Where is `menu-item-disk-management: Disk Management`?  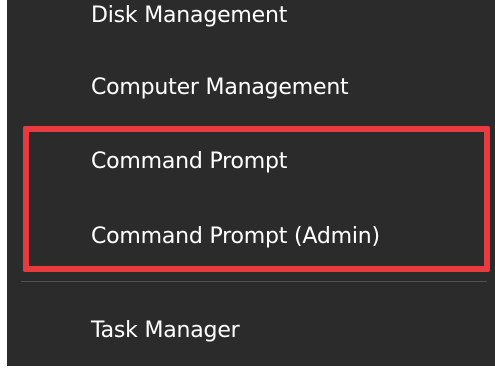 menu-item-disk-management: Disk Management is located at coordinates (251, 23).